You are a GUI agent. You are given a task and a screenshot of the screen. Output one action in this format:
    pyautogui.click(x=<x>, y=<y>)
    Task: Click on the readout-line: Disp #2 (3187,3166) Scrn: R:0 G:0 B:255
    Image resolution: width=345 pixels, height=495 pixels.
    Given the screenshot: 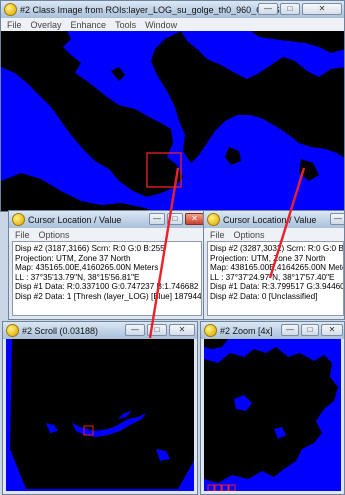 What is the action you would take?
    pyautogui.click(x=90, y=248)
    